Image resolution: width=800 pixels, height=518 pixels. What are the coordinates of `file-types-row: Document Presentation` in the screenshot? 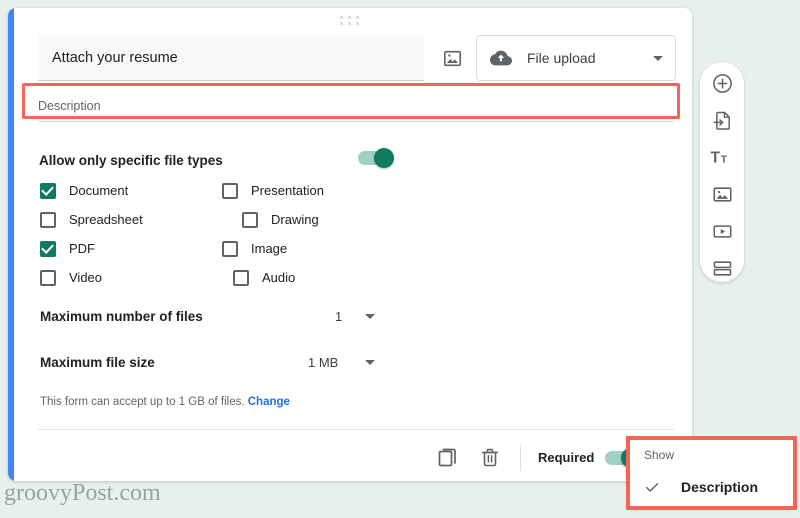 It's located at (250, 190).